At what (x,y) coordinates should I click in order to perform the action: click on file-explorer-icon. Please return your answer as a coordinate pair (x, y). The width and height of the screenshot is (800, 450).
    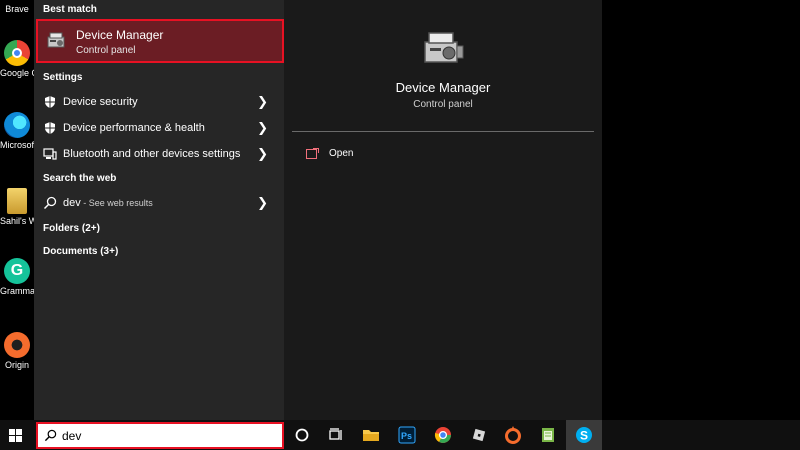
    Looking at the image, I should click on (371, 435).